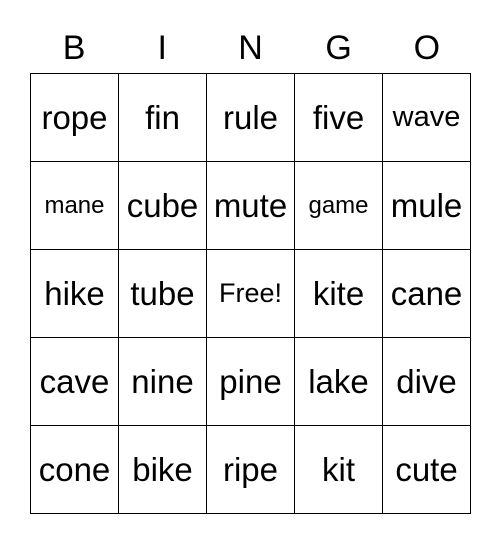 The height and width of the screenshot is (544, 500). I want to click on bingo-cell: wave, so click(426, 117).